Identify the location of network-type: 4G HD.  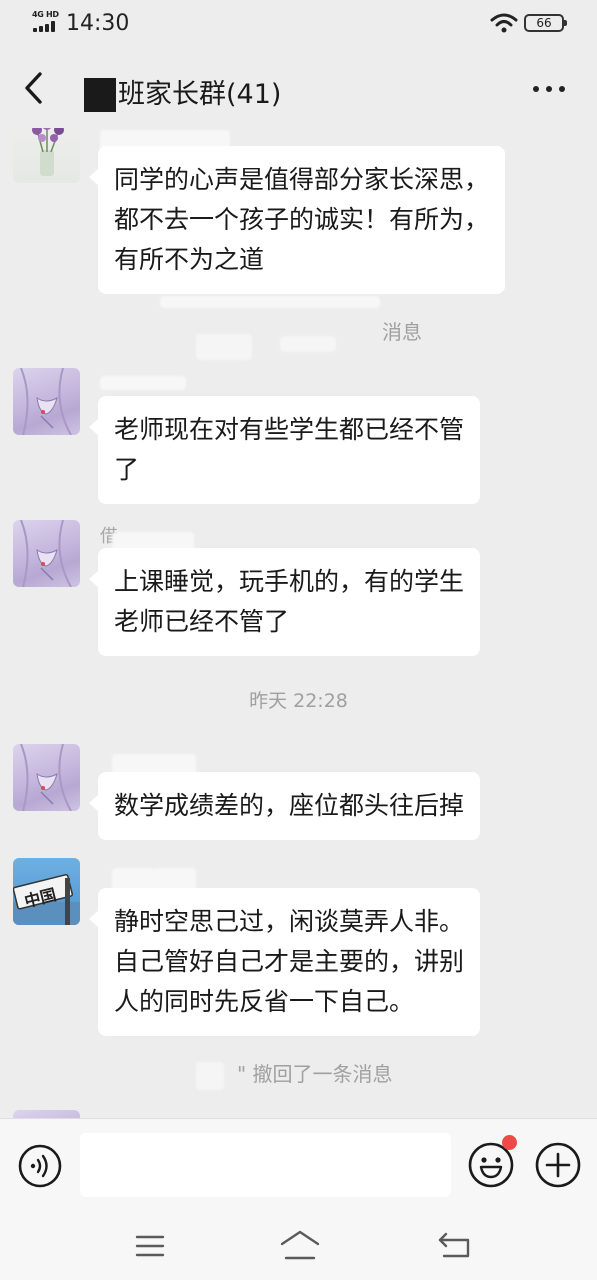
(45, 14).